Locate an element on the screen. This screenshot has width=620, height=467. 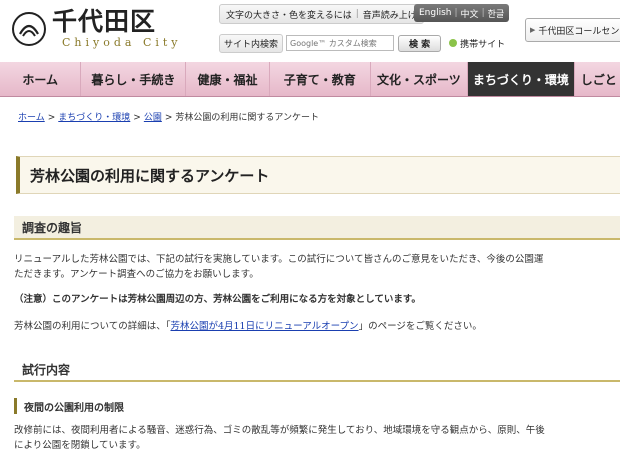
breadcrumb-home-link: ホーム is located at coordinates (31, 118).